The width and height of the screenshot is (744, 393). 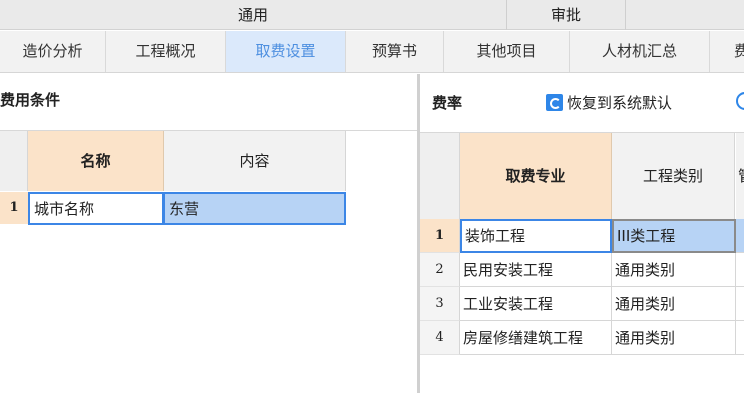 What do you see at coordinates (536, 304) in the screenshot?
I see `cell-fee-major: 工业安装工程` at bounding box center [536, 304].